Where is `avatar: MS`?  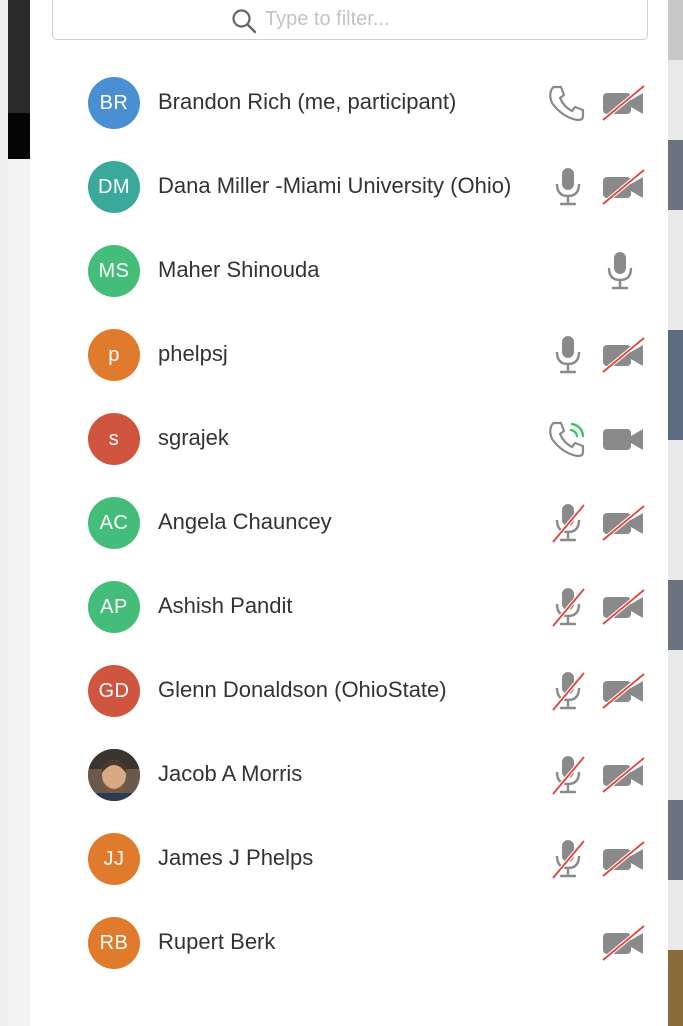 avatar: MS is located at coordinates (114, 271).